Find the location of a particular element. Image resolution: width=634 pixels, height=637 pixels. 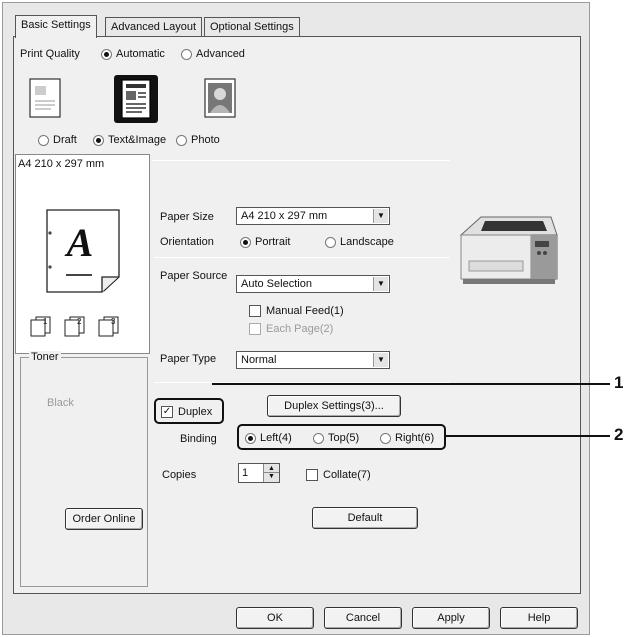

collate-label: Collate(7) is located at coordinates (347, 475).